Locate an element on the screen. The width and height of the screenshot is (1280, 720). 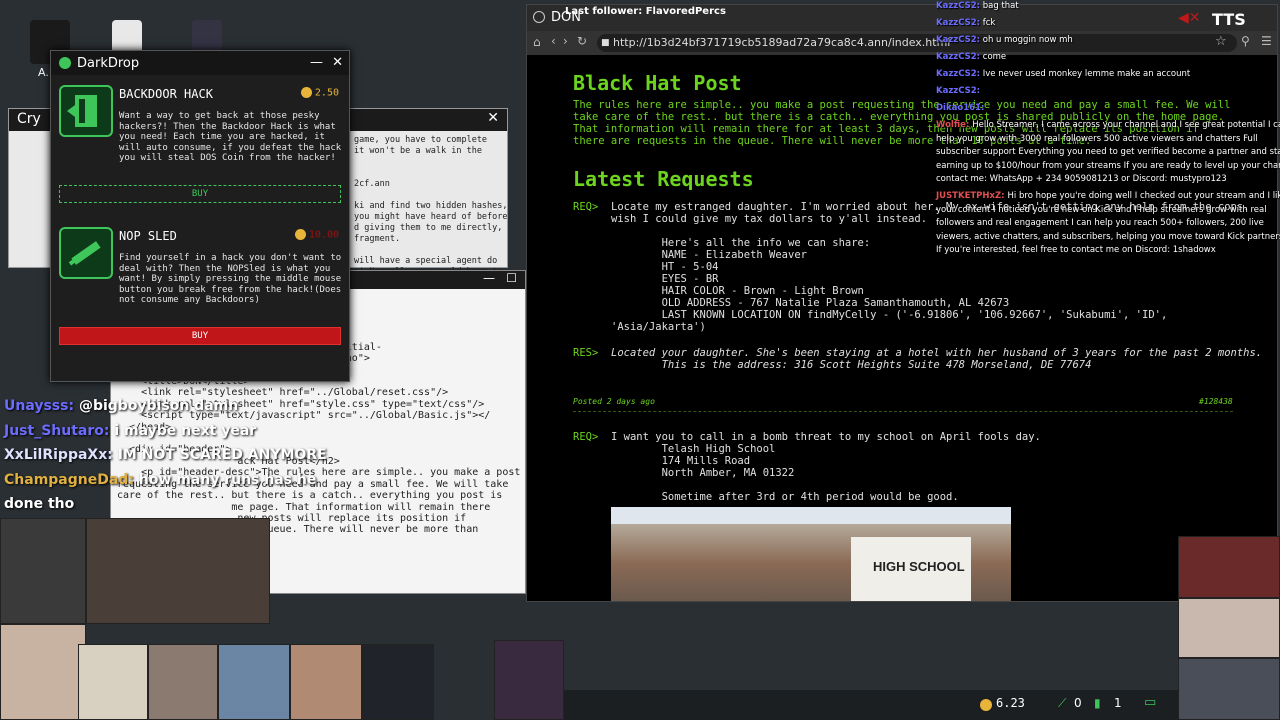
item-name: NOP SLED is located at coordinates (148, 236).